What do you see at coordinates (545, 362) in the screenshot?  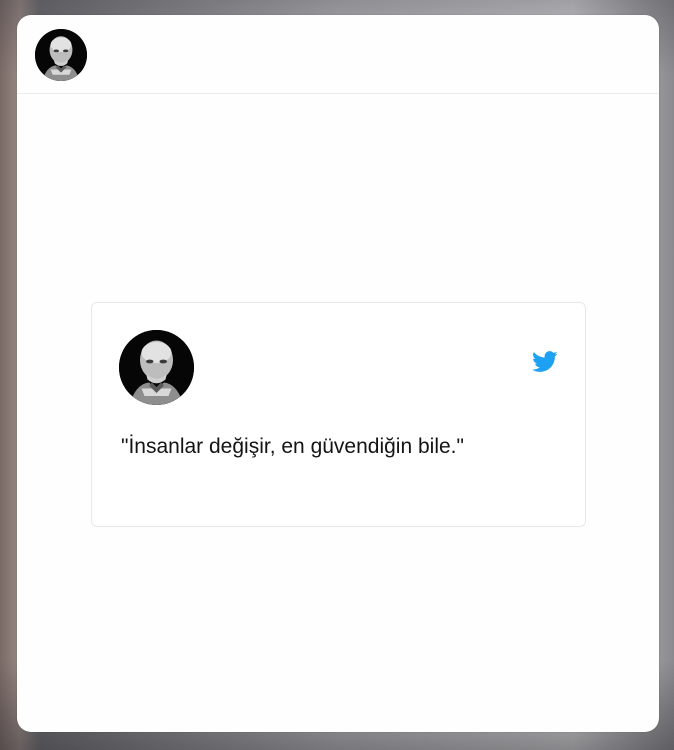 I see `twitter-bird-icon` at bounding box center [545, 362].